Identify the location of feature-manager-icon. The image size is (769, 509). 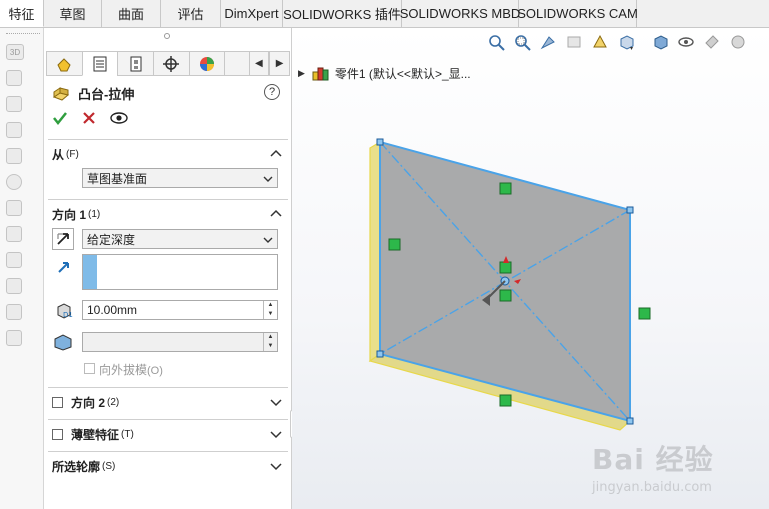
(64, 64).